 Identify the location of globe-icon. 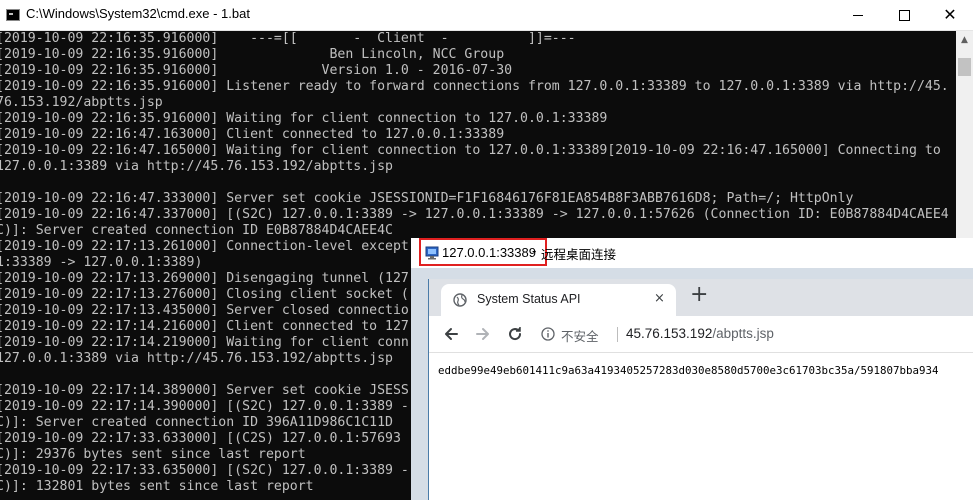
(460, 300).